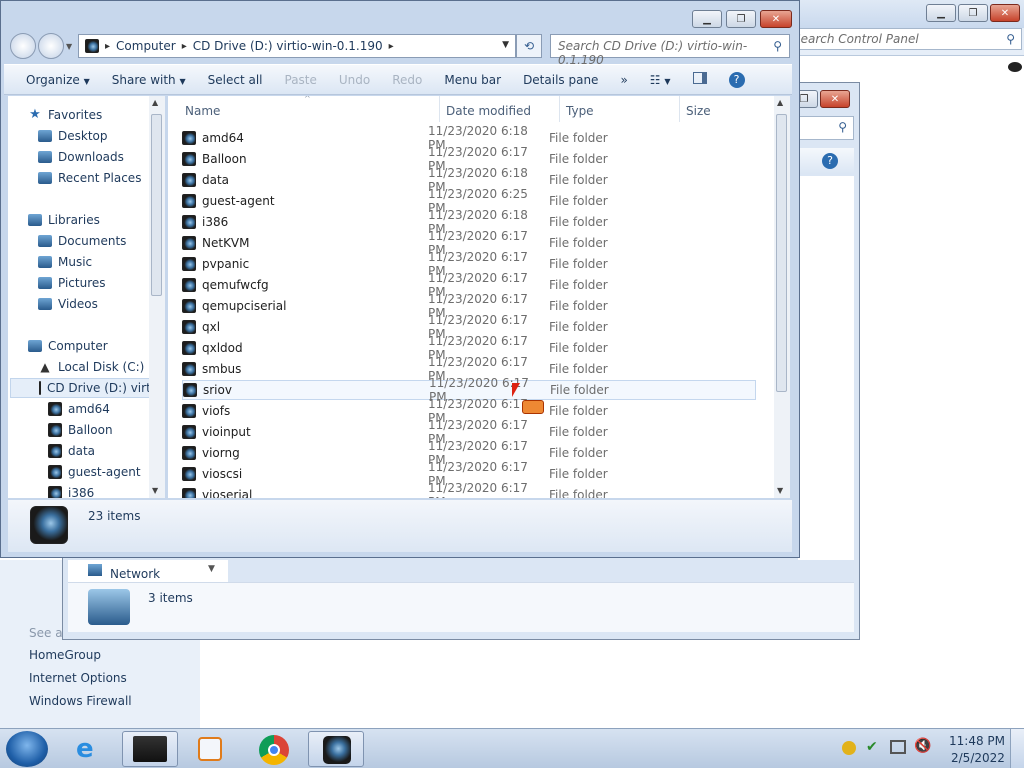 The width and height of the screenshot is (1024, 768). I want to click on cp-minimize-button: ▁, so click(941, 13).